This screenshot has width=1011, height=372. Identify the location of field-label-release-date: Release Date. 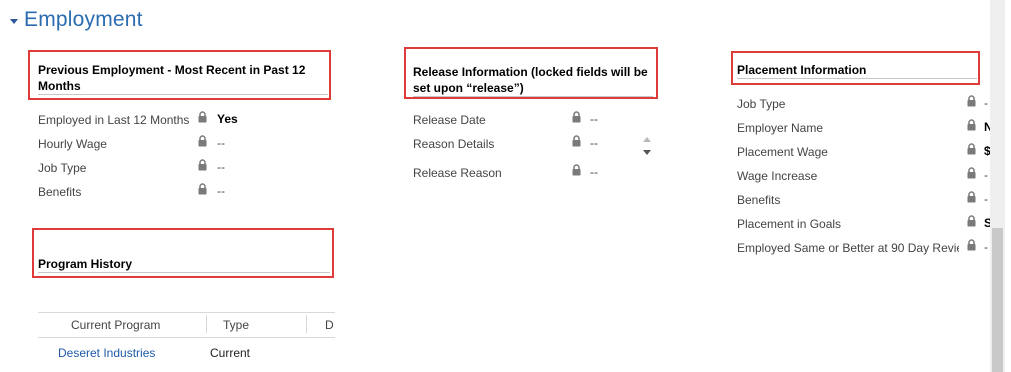
(449, 120).